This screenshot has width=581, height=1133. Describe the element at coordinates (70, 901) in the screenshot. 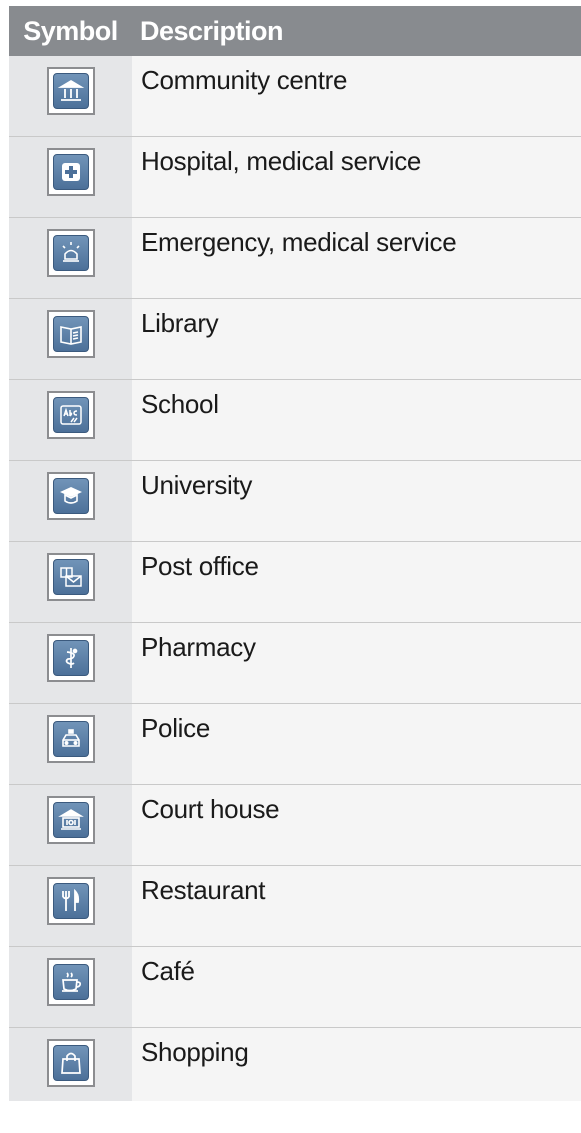

I see `restaurant-icon` at that location.